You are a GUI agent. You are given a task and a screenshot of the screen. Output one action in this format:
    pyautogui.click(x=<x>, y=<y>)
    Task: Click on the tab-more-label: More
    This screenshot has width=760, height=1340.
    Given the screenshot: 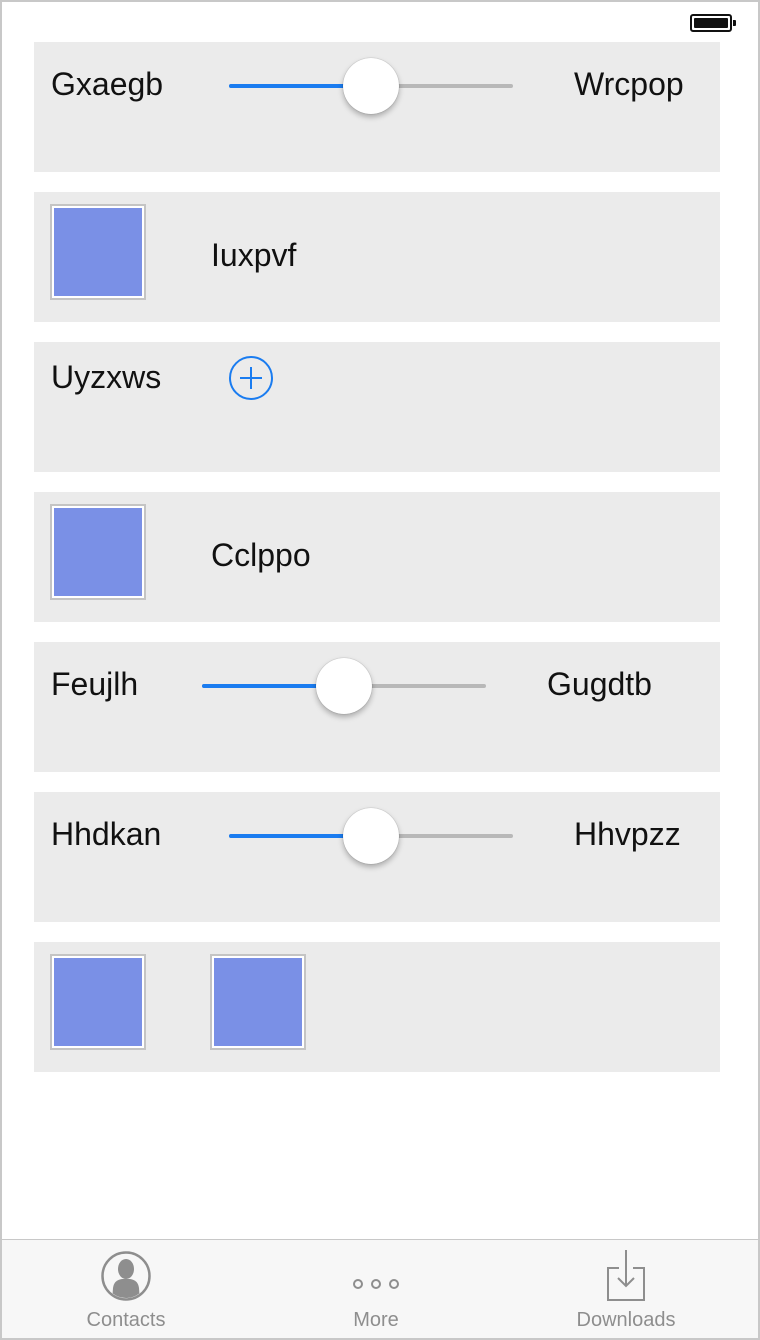 What is the action you would take?
    pyautogui.click(x=376, y=1320)
    